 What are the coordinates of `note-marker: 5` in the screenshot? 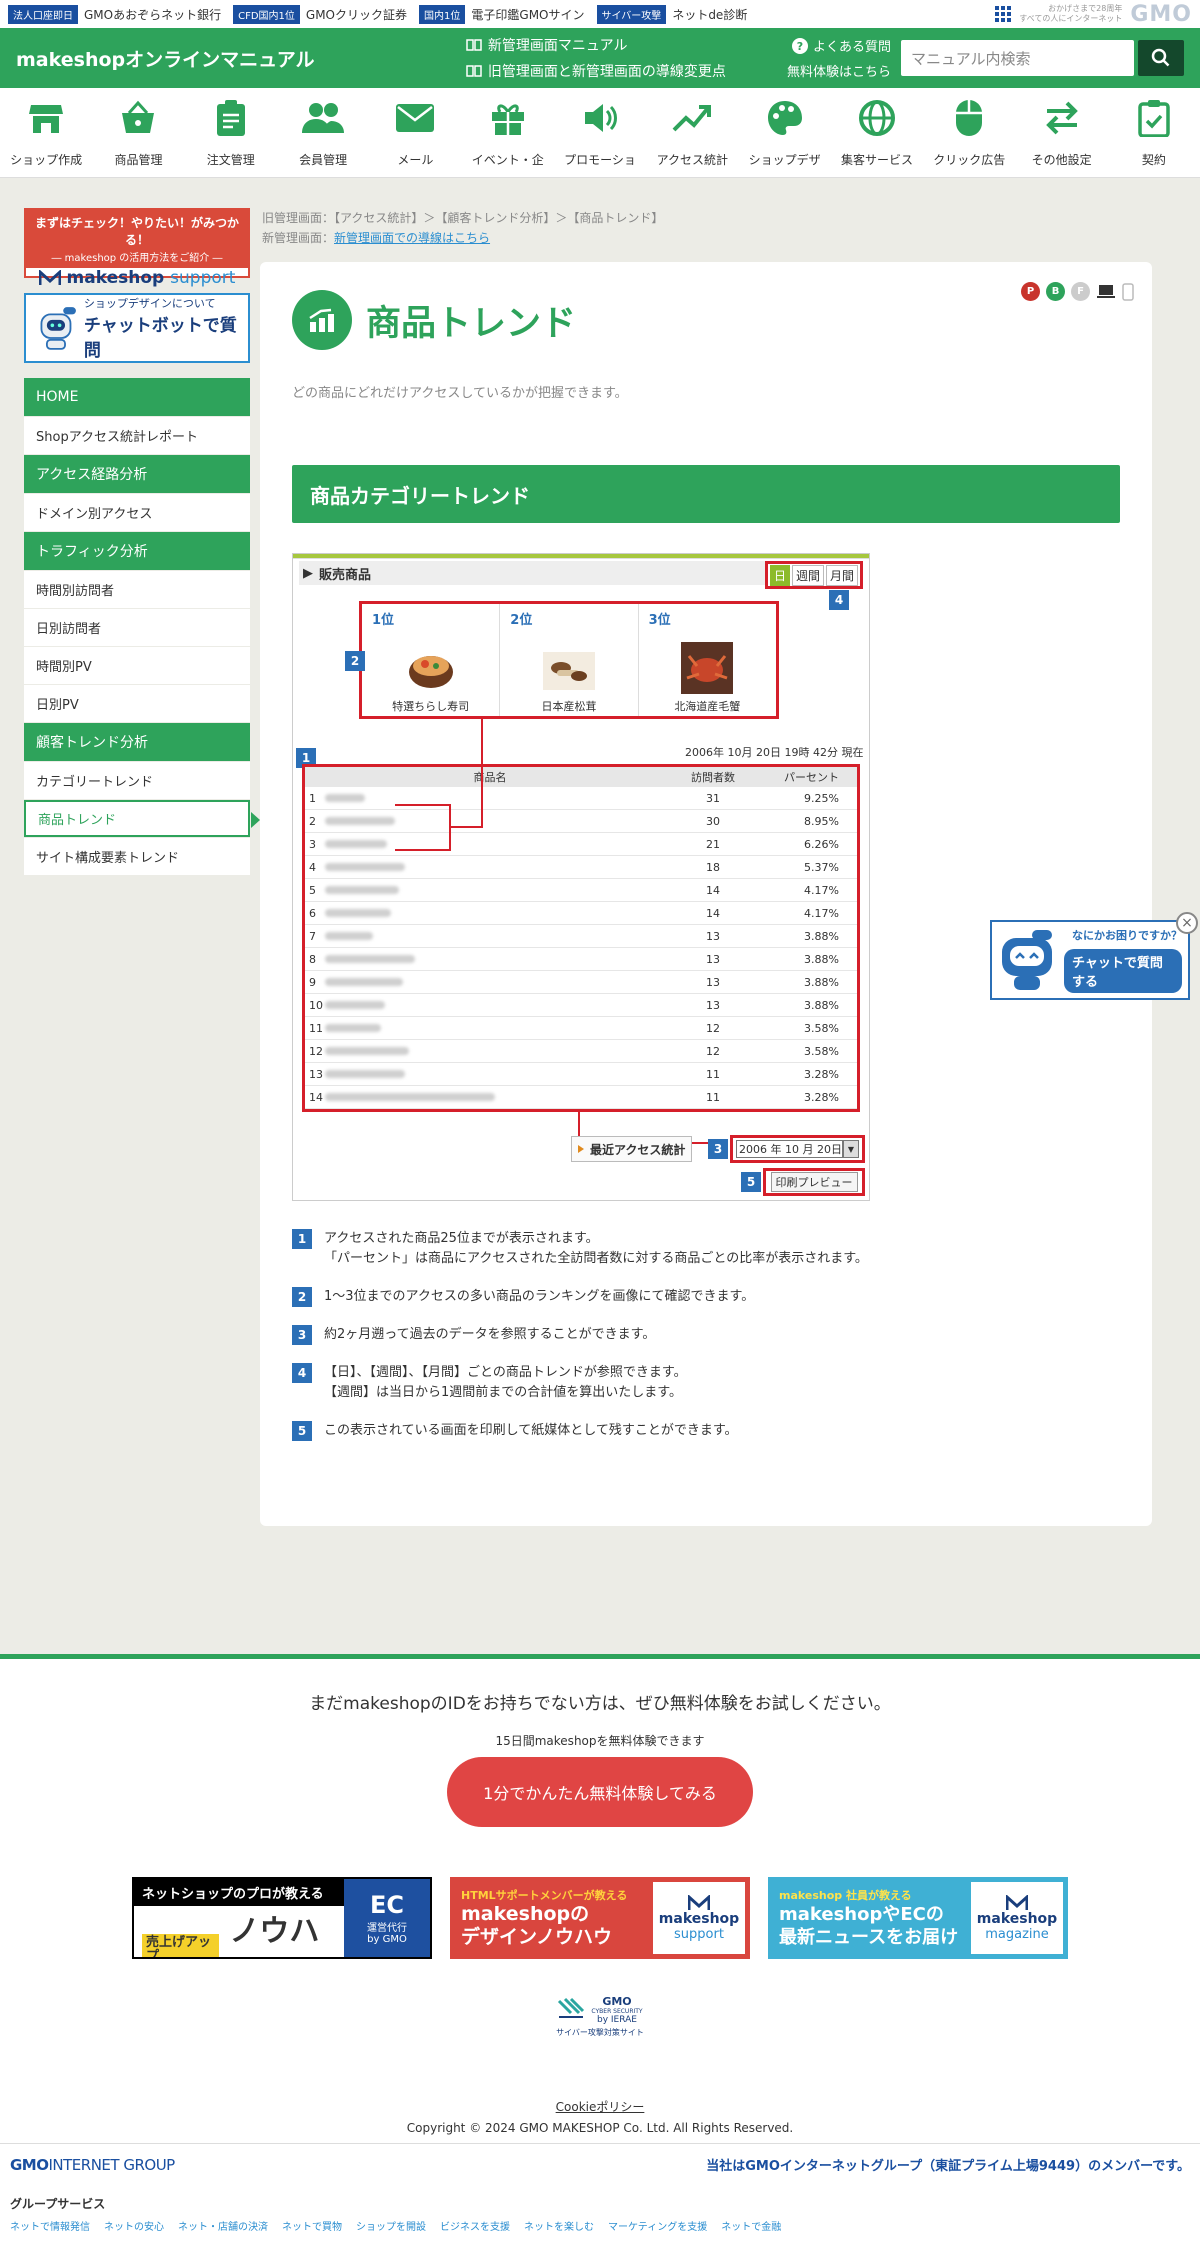 It's located at (302, 1431).